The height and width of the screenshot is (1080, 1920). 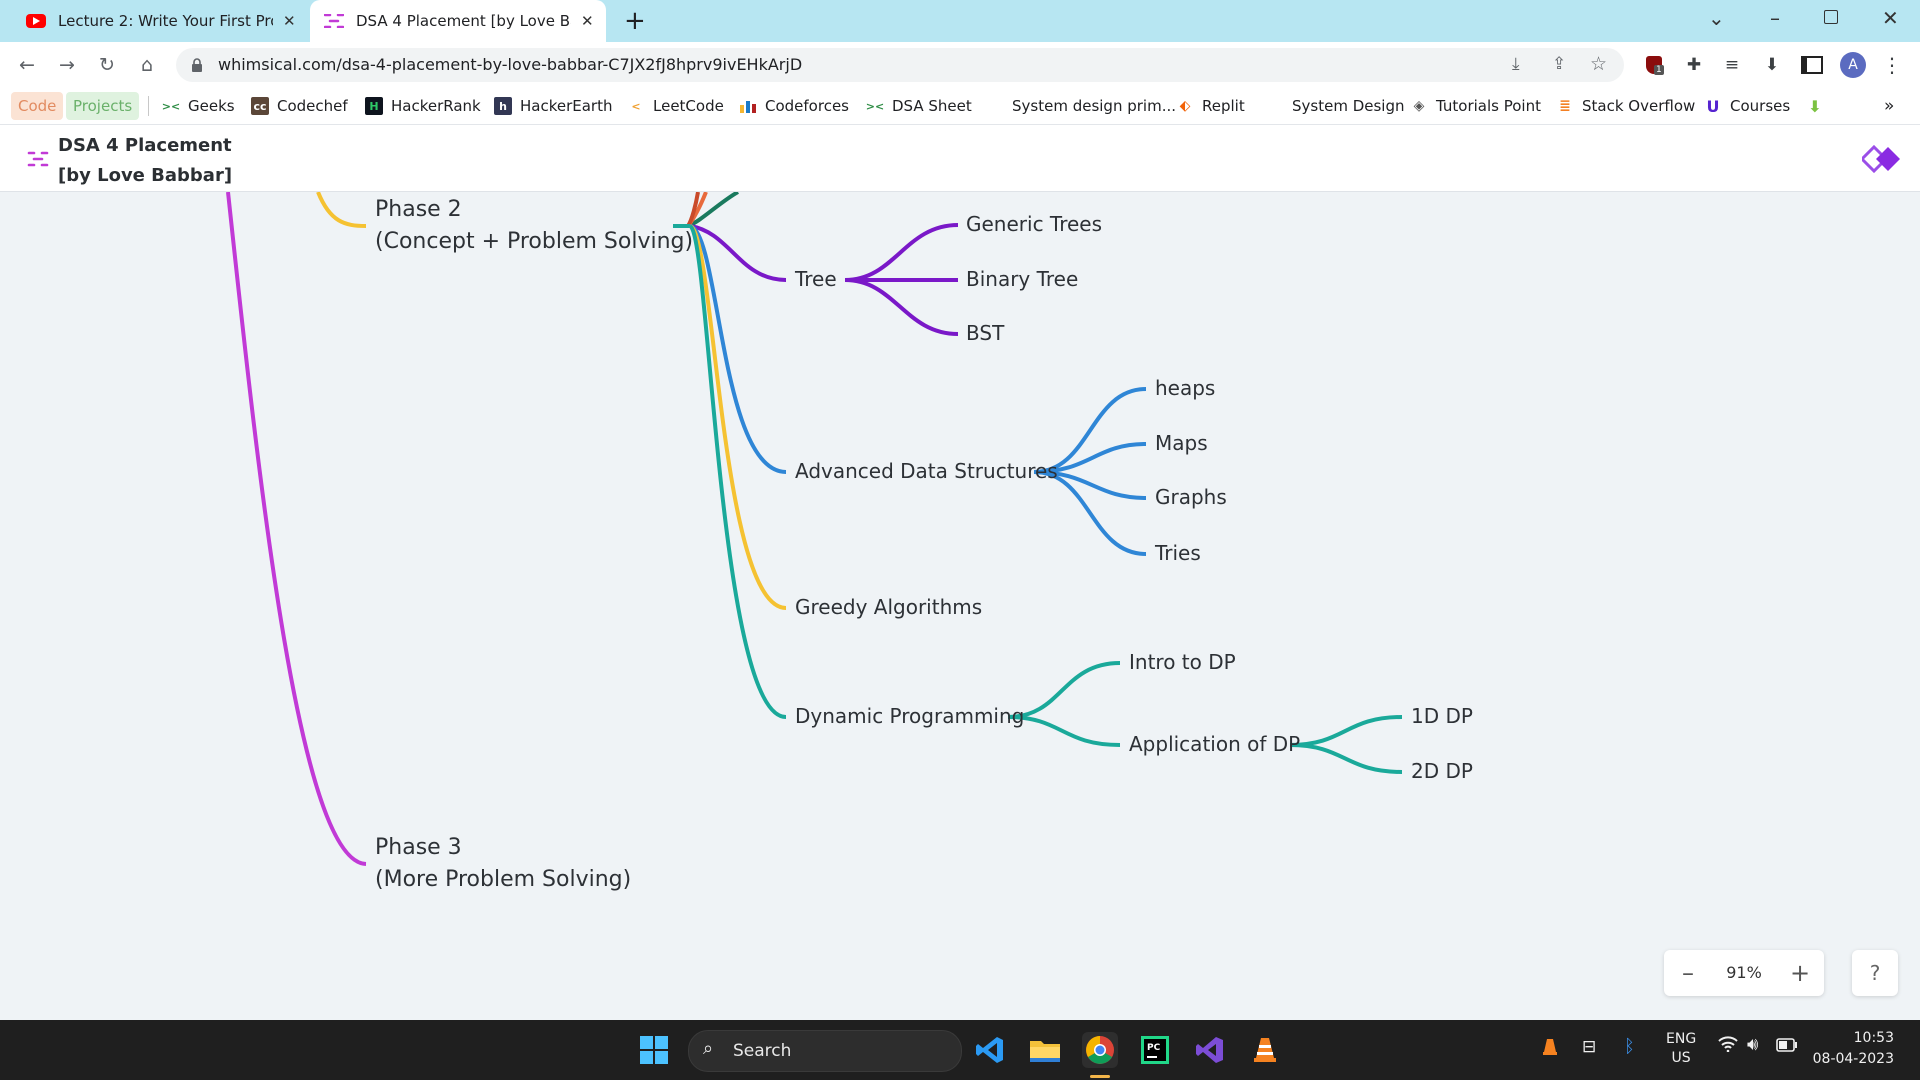 What do you see at coordinates (1772, 65) in the screenshot?
I see `download-icon: ⬇` at bounding box center [1772, 65].